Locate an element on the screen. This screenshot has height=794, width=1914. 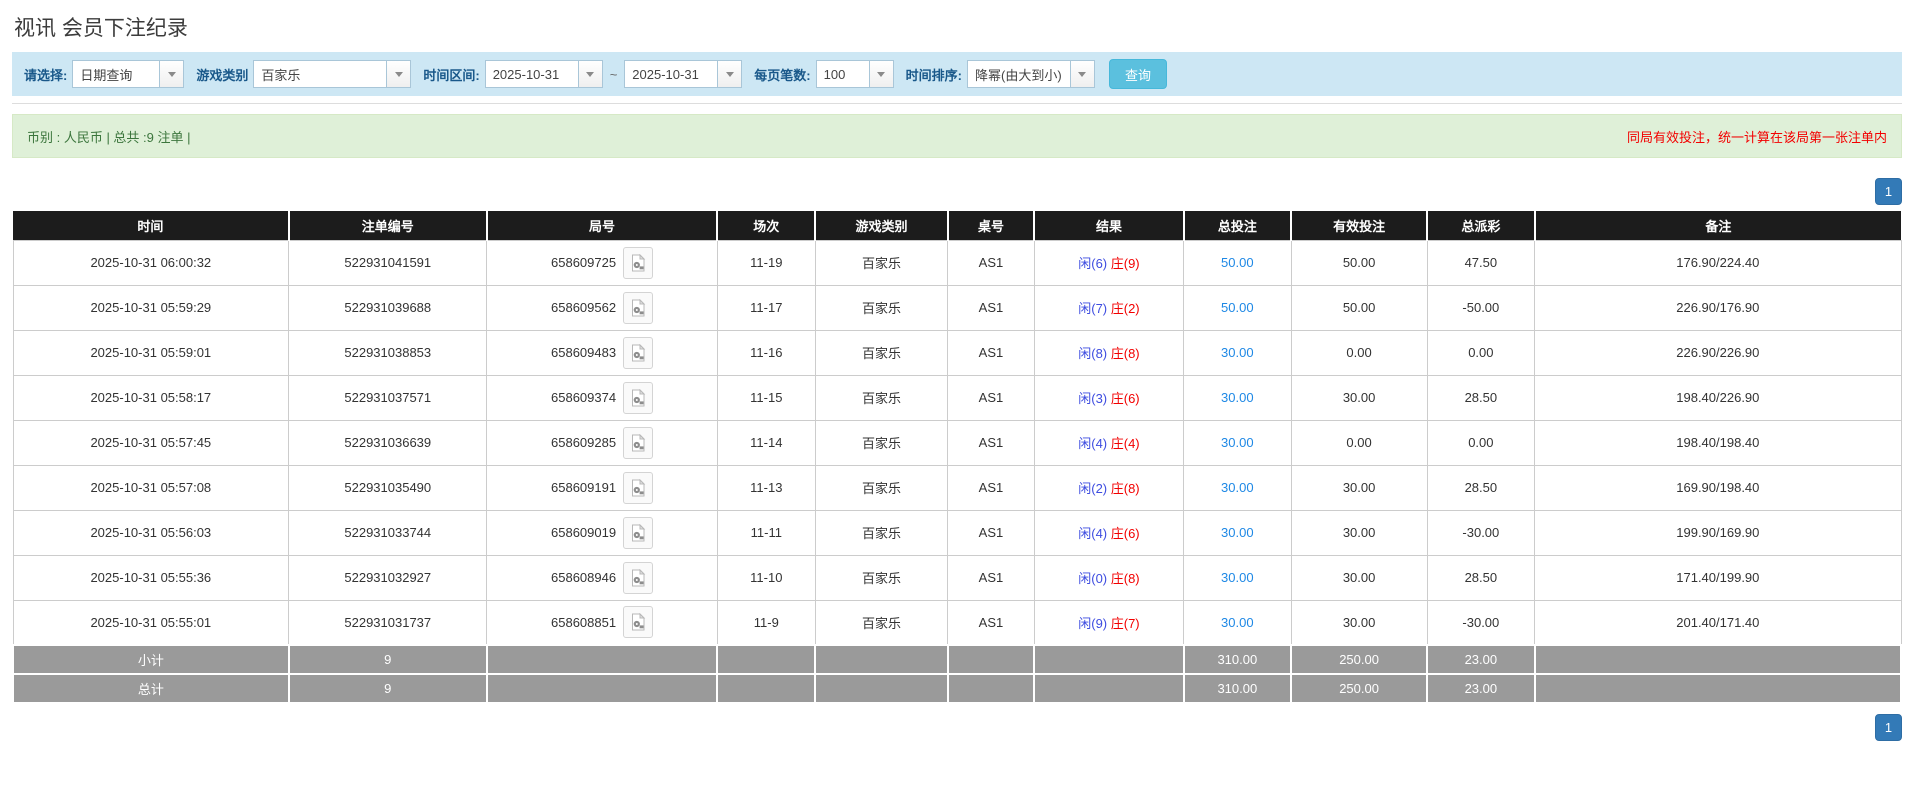
sort-order-combobox is located at coordinates (1030, 74).